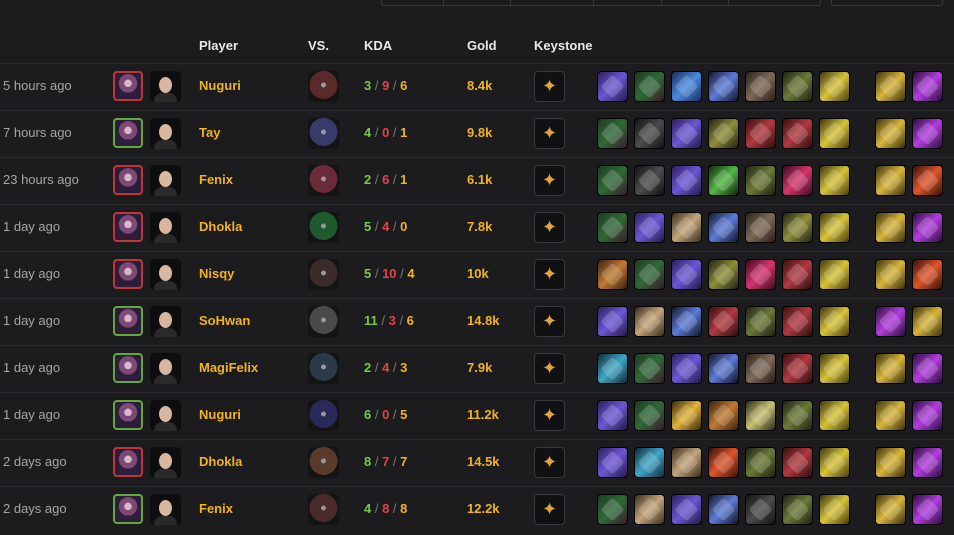  I want to click on table-row: 1 day ago Dhokla 5 / 4 / 0 7.8k ✦, so click(477, 227).